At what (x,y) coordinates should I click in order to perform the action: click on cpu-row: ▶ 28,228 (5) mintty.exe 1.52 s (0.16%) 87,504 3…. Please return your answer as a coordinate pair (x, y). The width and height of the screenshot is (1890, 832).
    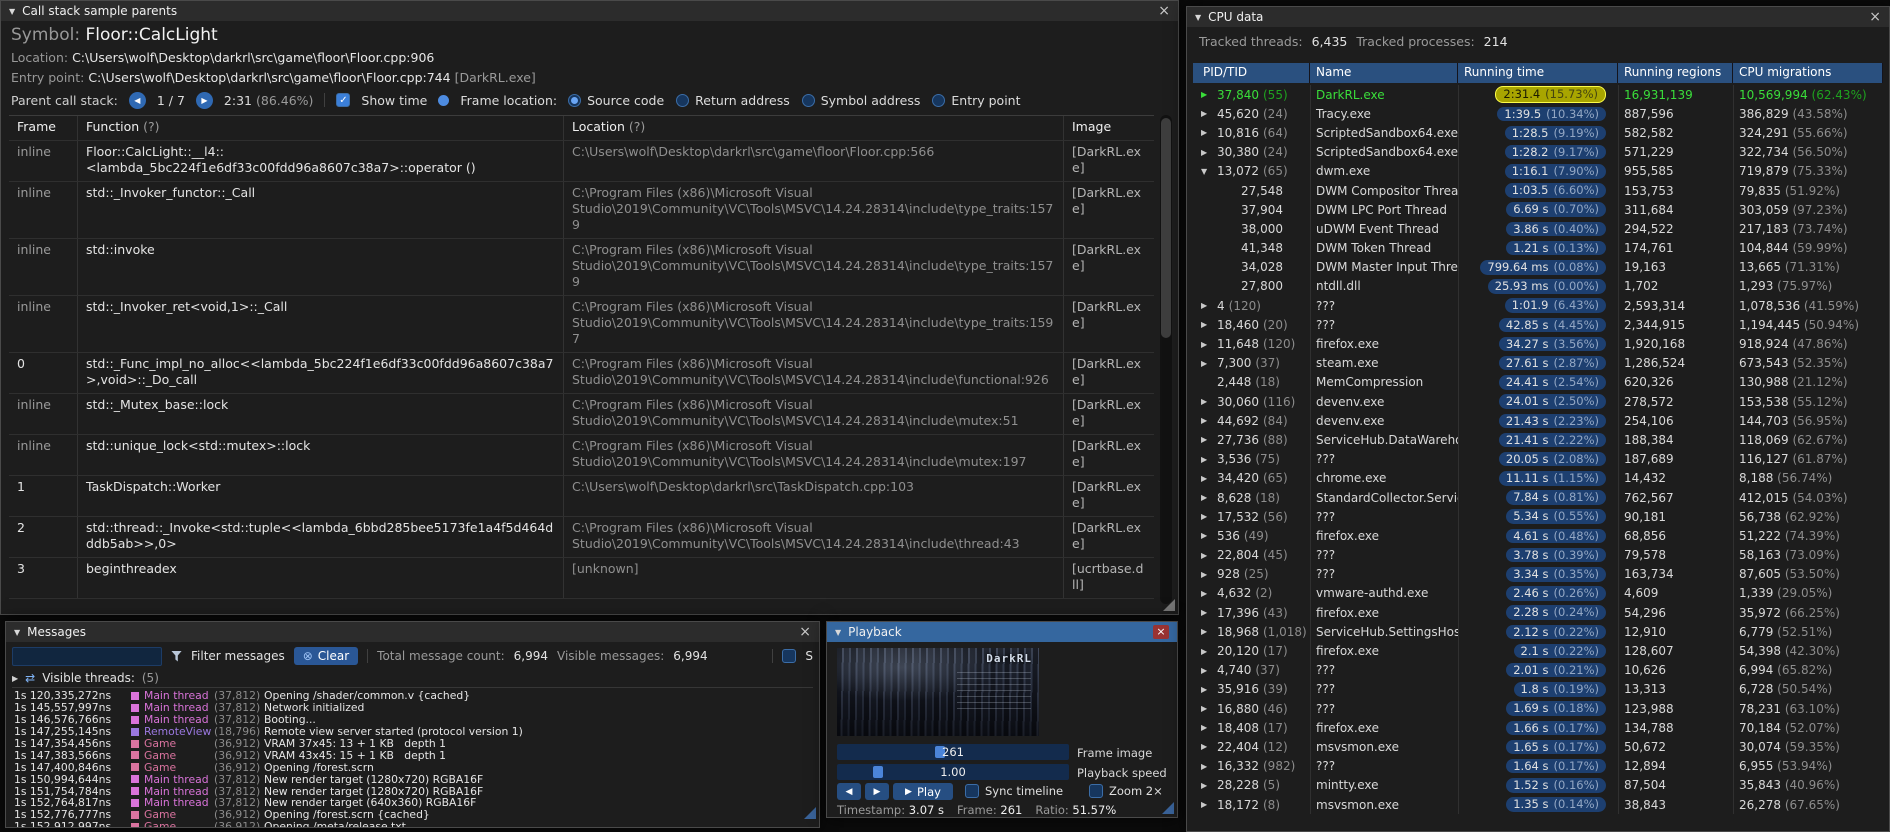
    Looking at the image, I should click on (1538, 785).